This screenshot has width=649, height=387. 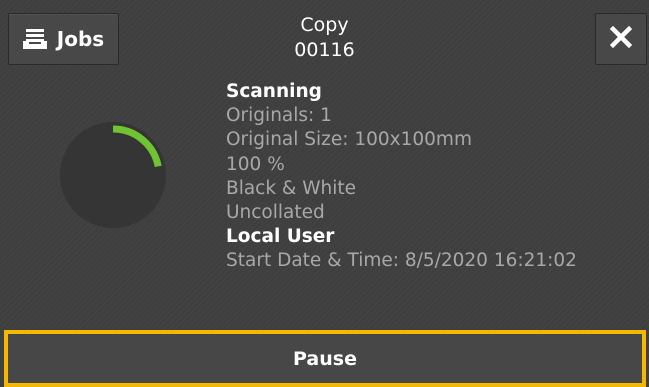 I want to click on job-number: 00116, so click(x=324, y=50).